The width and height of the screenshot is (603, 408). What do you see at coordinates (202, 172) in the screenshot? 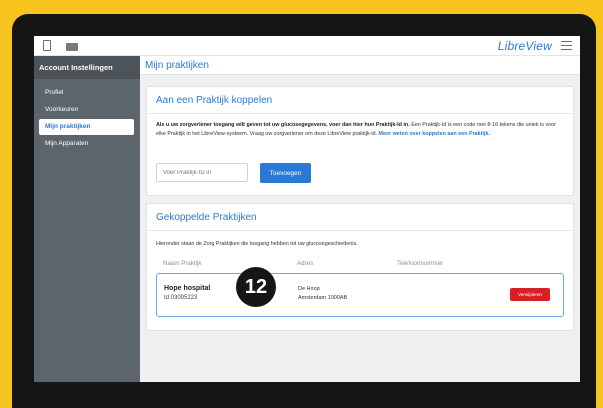
I see `practice-id-input` at bounding box center [202, 172].